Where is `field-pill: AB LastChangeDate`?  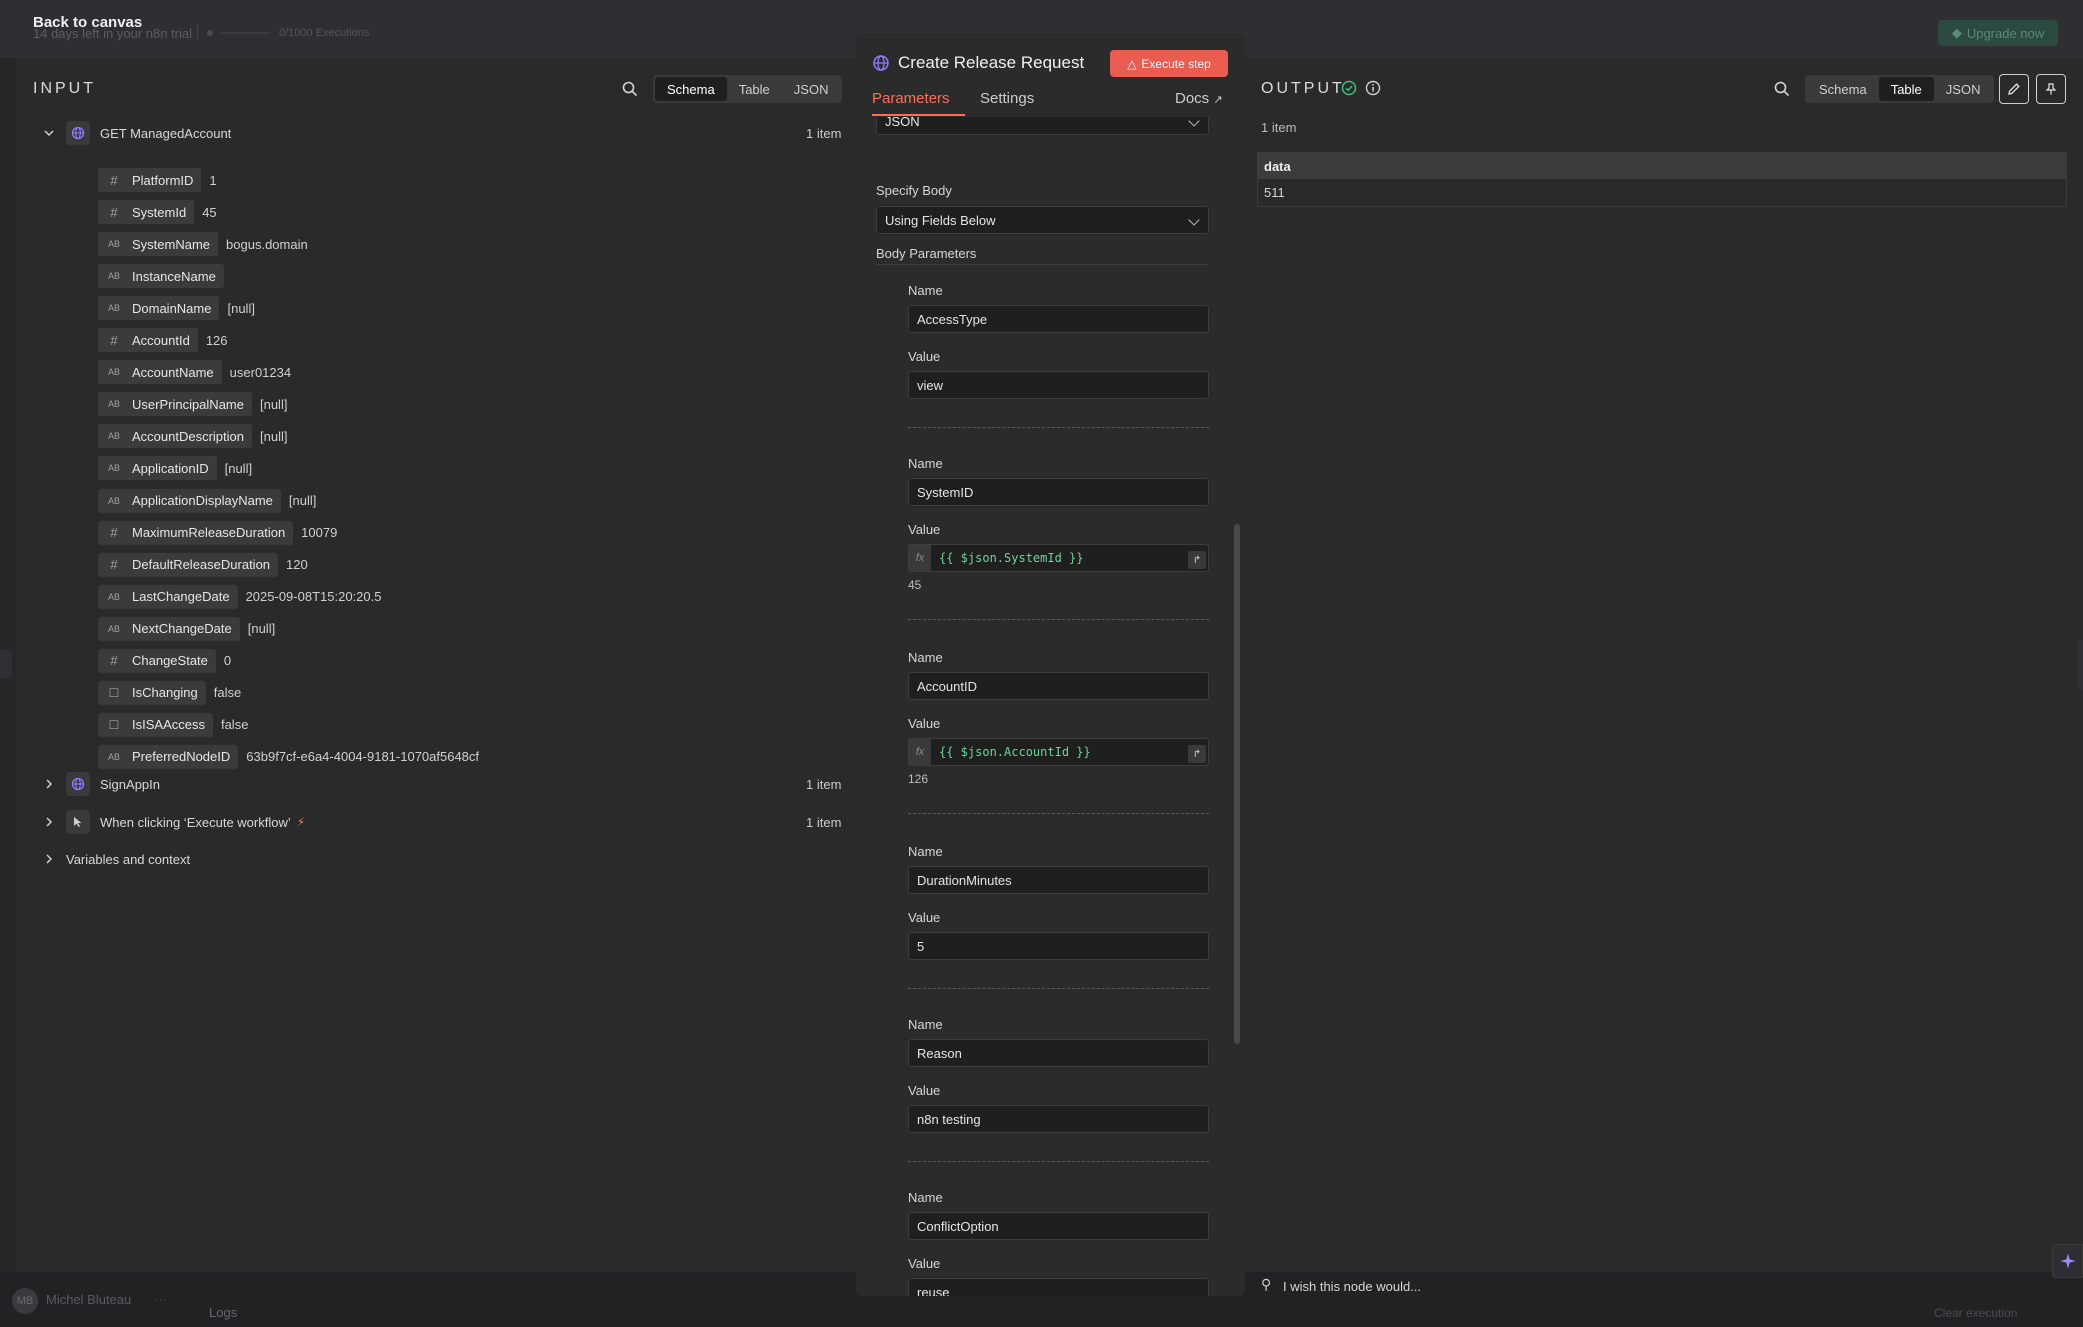 field-pill: AB LastChangeDate is located at coordinates (168, 596).